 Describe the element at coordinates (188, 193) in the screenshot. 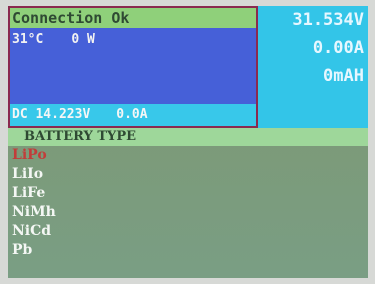

I see `battery-item-life: LiFe` at that location.